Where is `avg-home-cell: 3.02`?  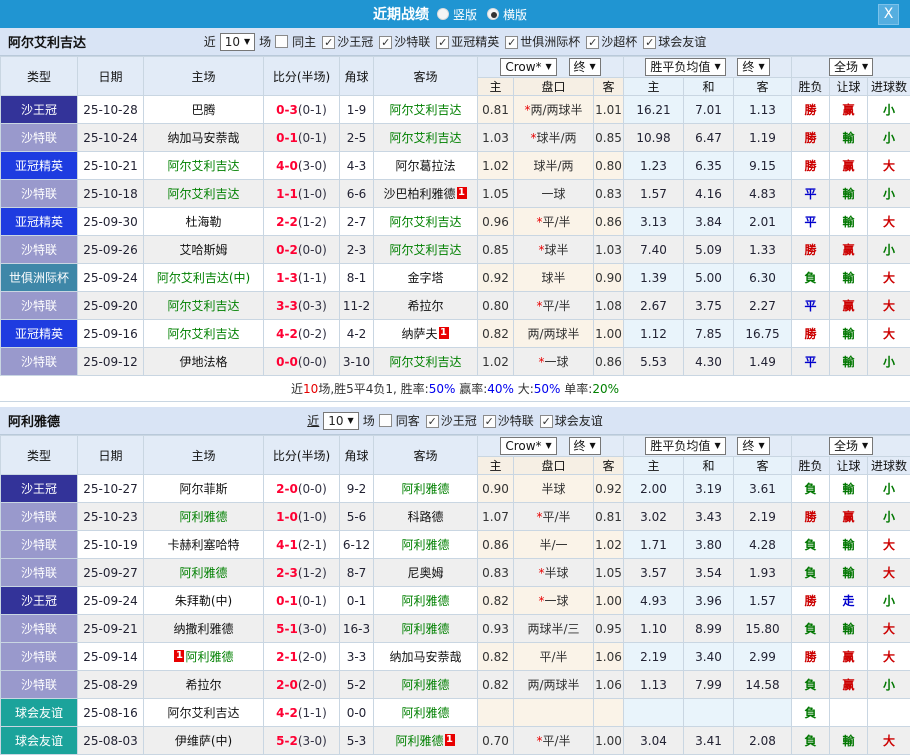 avg-home-cell: 3.02 is located at coordinates (654, 517).